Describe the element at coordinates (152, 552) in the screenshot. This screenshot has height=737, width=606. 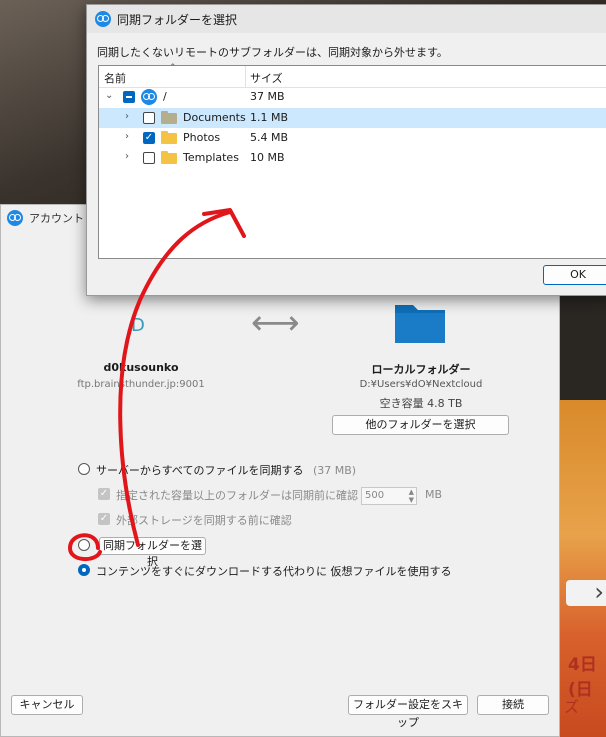
I see `select-folders-button: 同期フォルダーを選択` at that location.